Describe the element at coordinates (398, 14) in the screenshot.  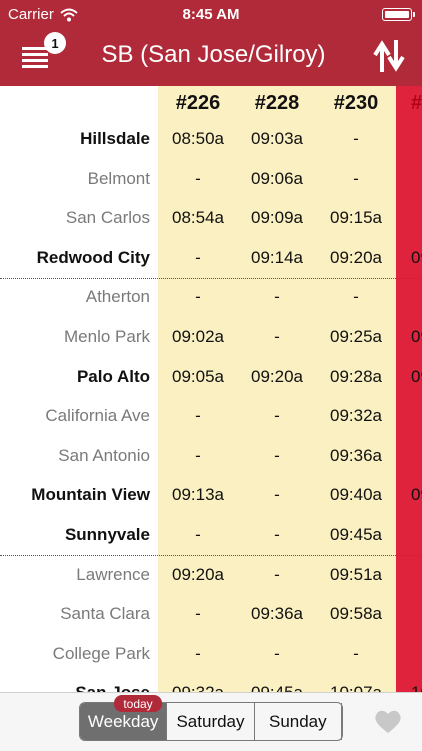
I see `battery-icon` at that location.